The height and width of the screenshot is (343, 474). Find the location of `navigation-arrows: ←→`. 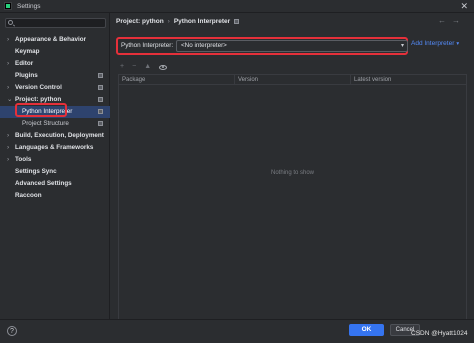

navigation-arrows: ←→ is located at coordinates (452, 20).